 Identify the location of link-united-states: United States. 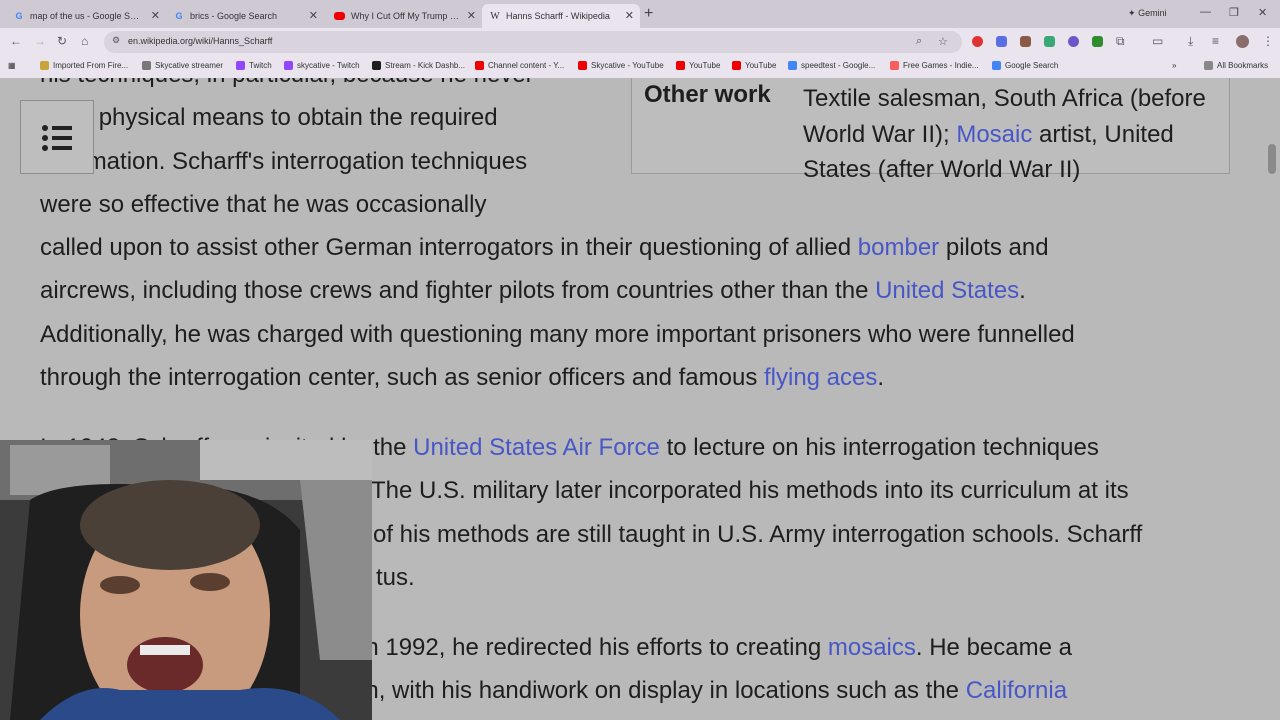
(947, 290).